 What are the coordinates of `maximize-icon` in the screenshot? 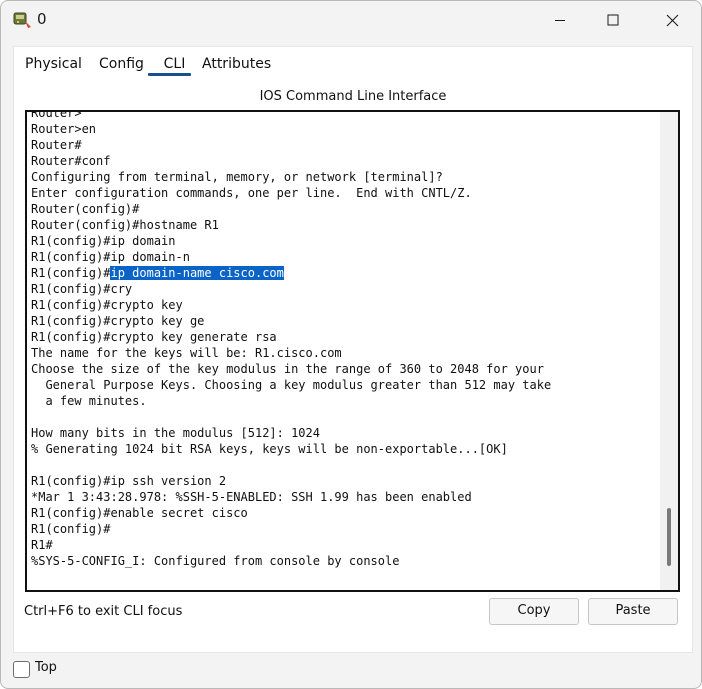 It's located at (613, 20).